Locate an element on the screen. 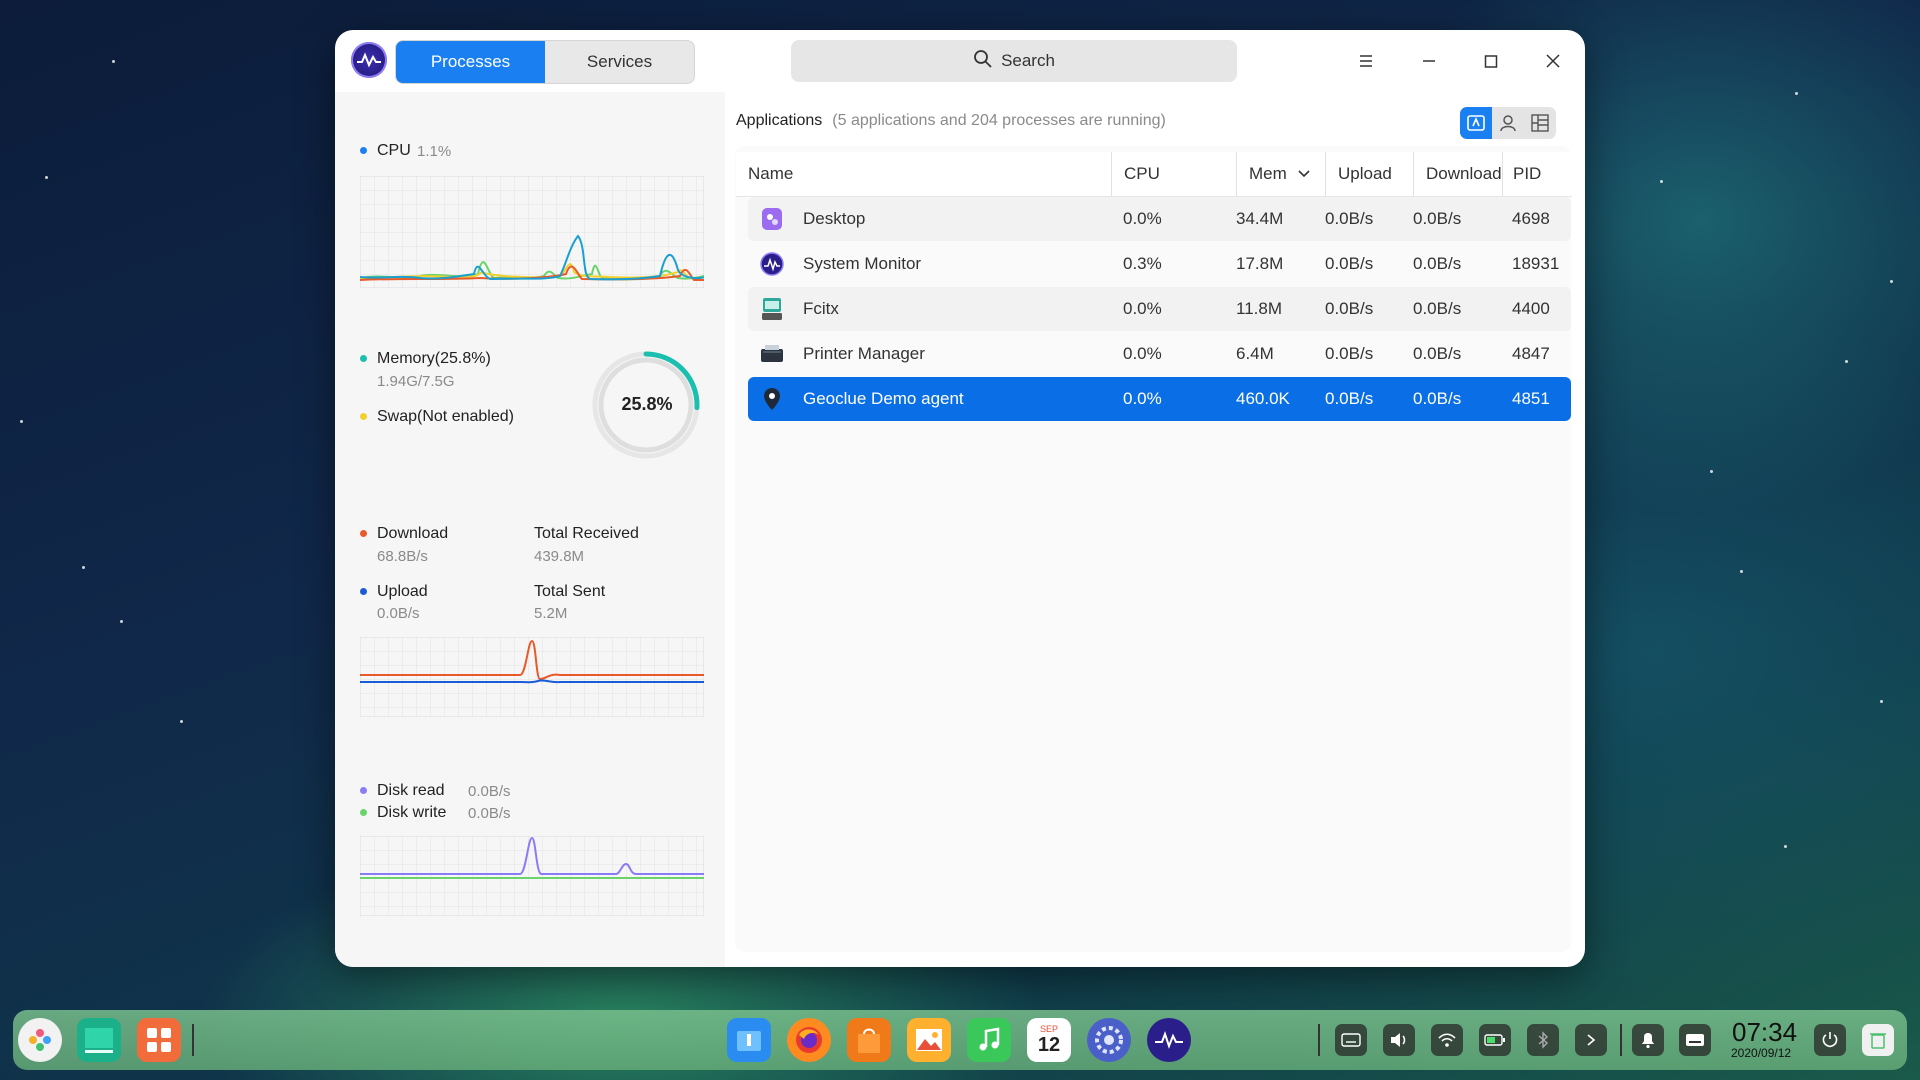  process-name: Geoclue Demo agent is located at coordinates (883, 398).